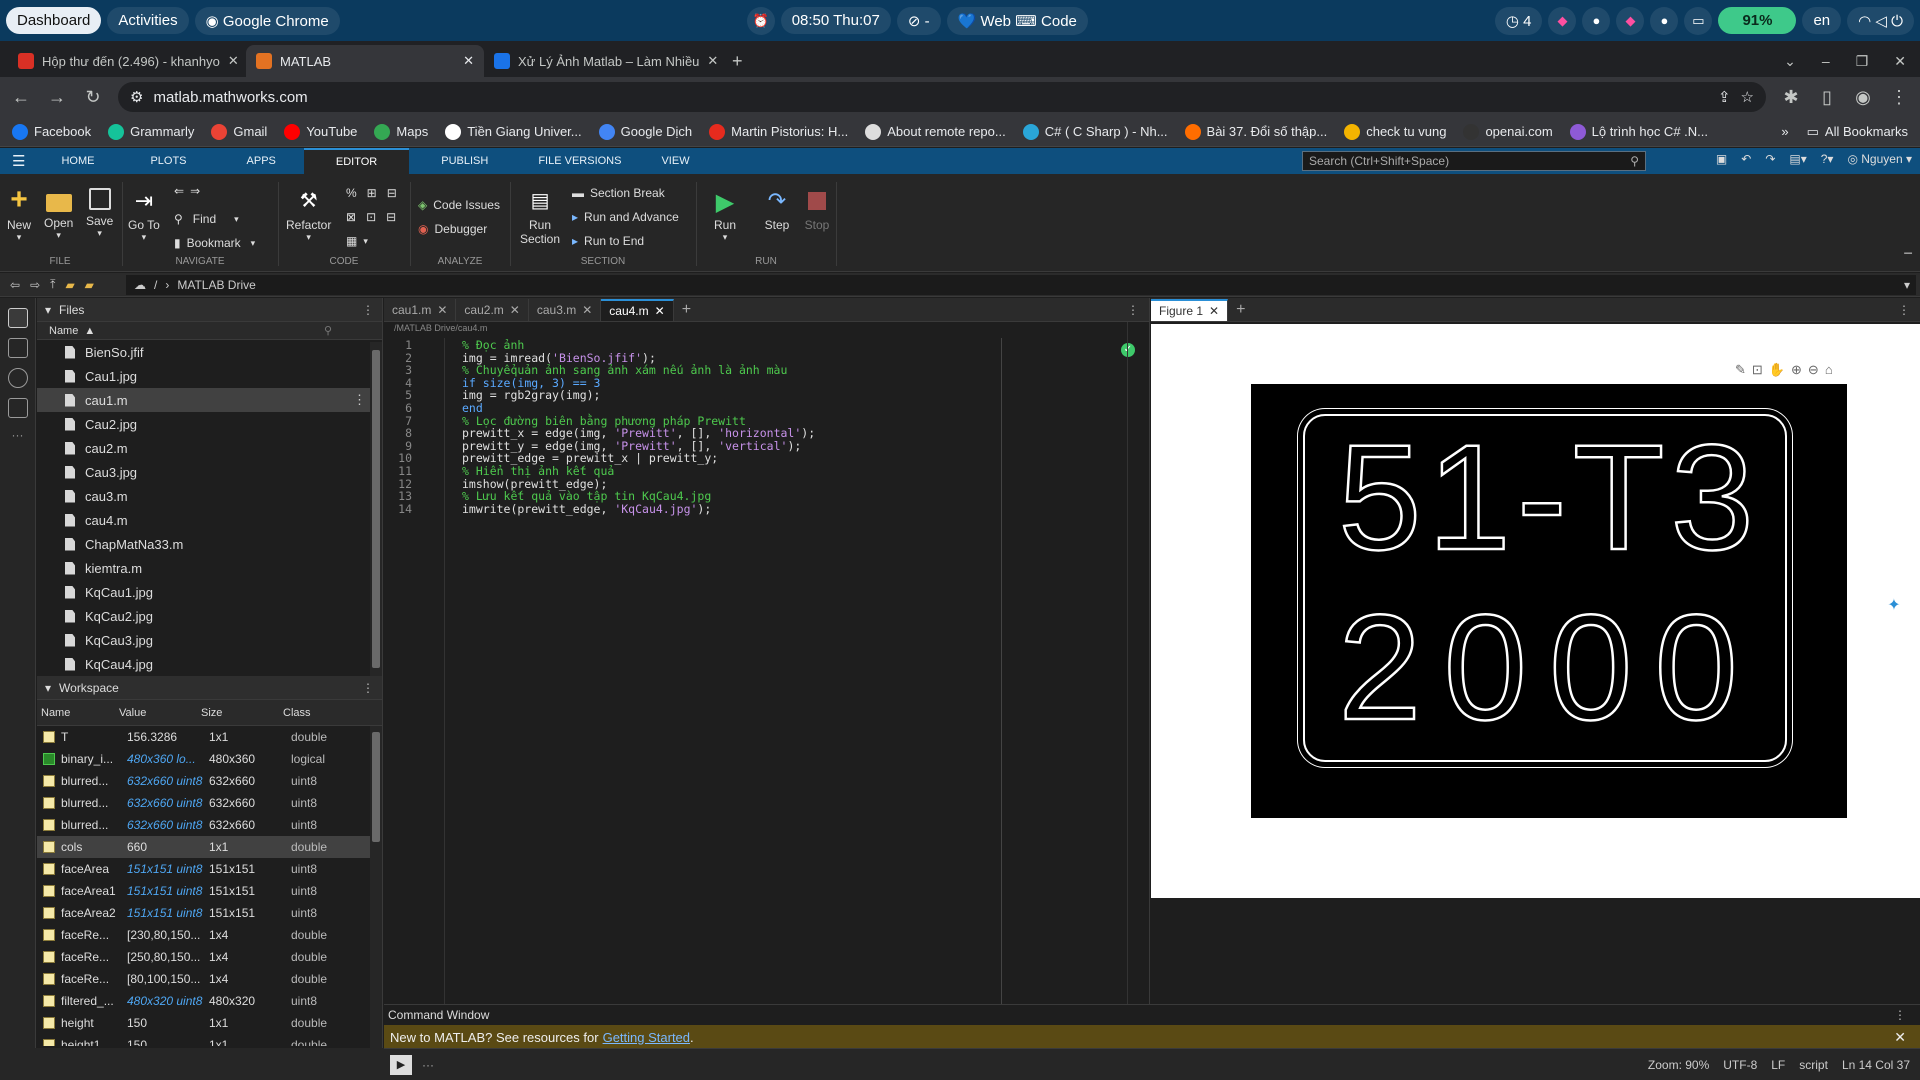 This screenshot has width=1920, height=1080. Describe the element at coordinates (209, 662) in the screenshot. I see `file-list-item: KqCau4.jpg` at that location.